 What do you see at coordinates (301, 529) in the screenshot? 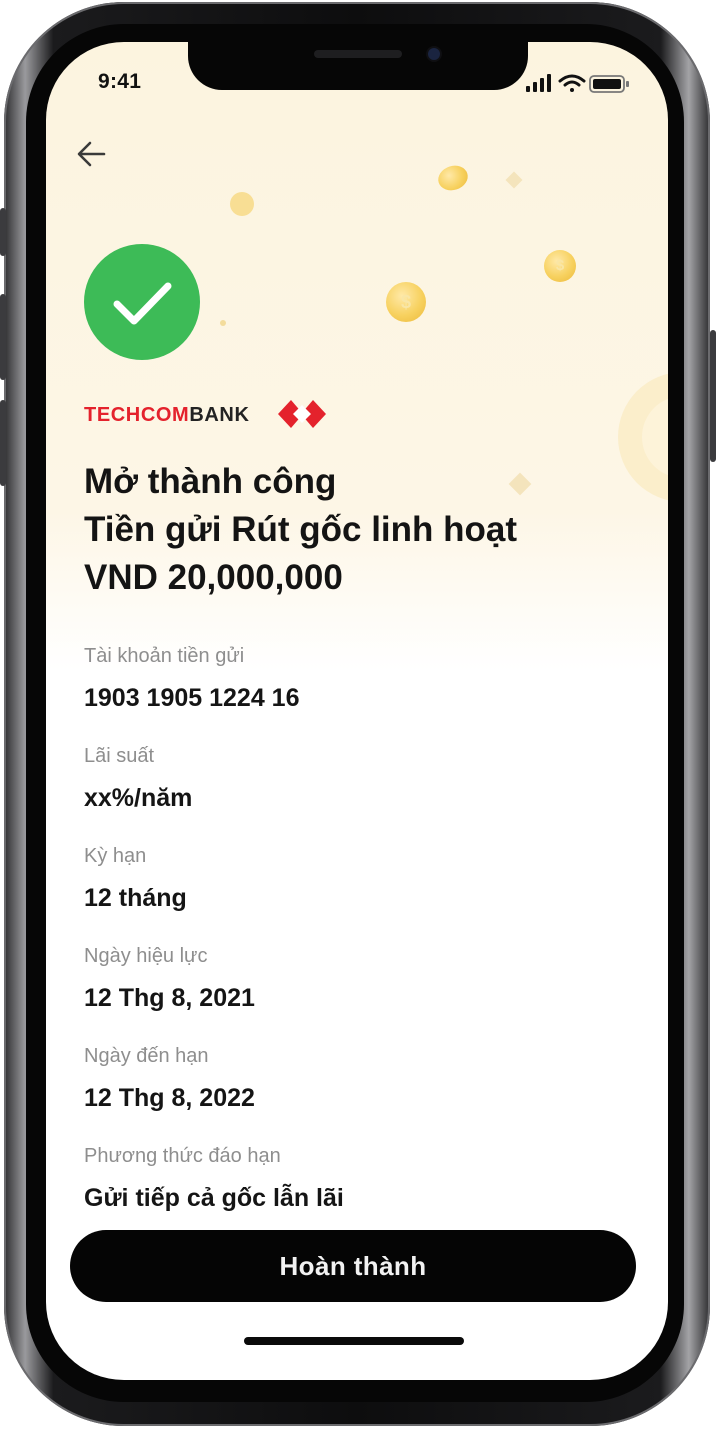
I see `product-name: Tiền gửi Rút gốc linh hoạt` at bounding box center [301, 529].